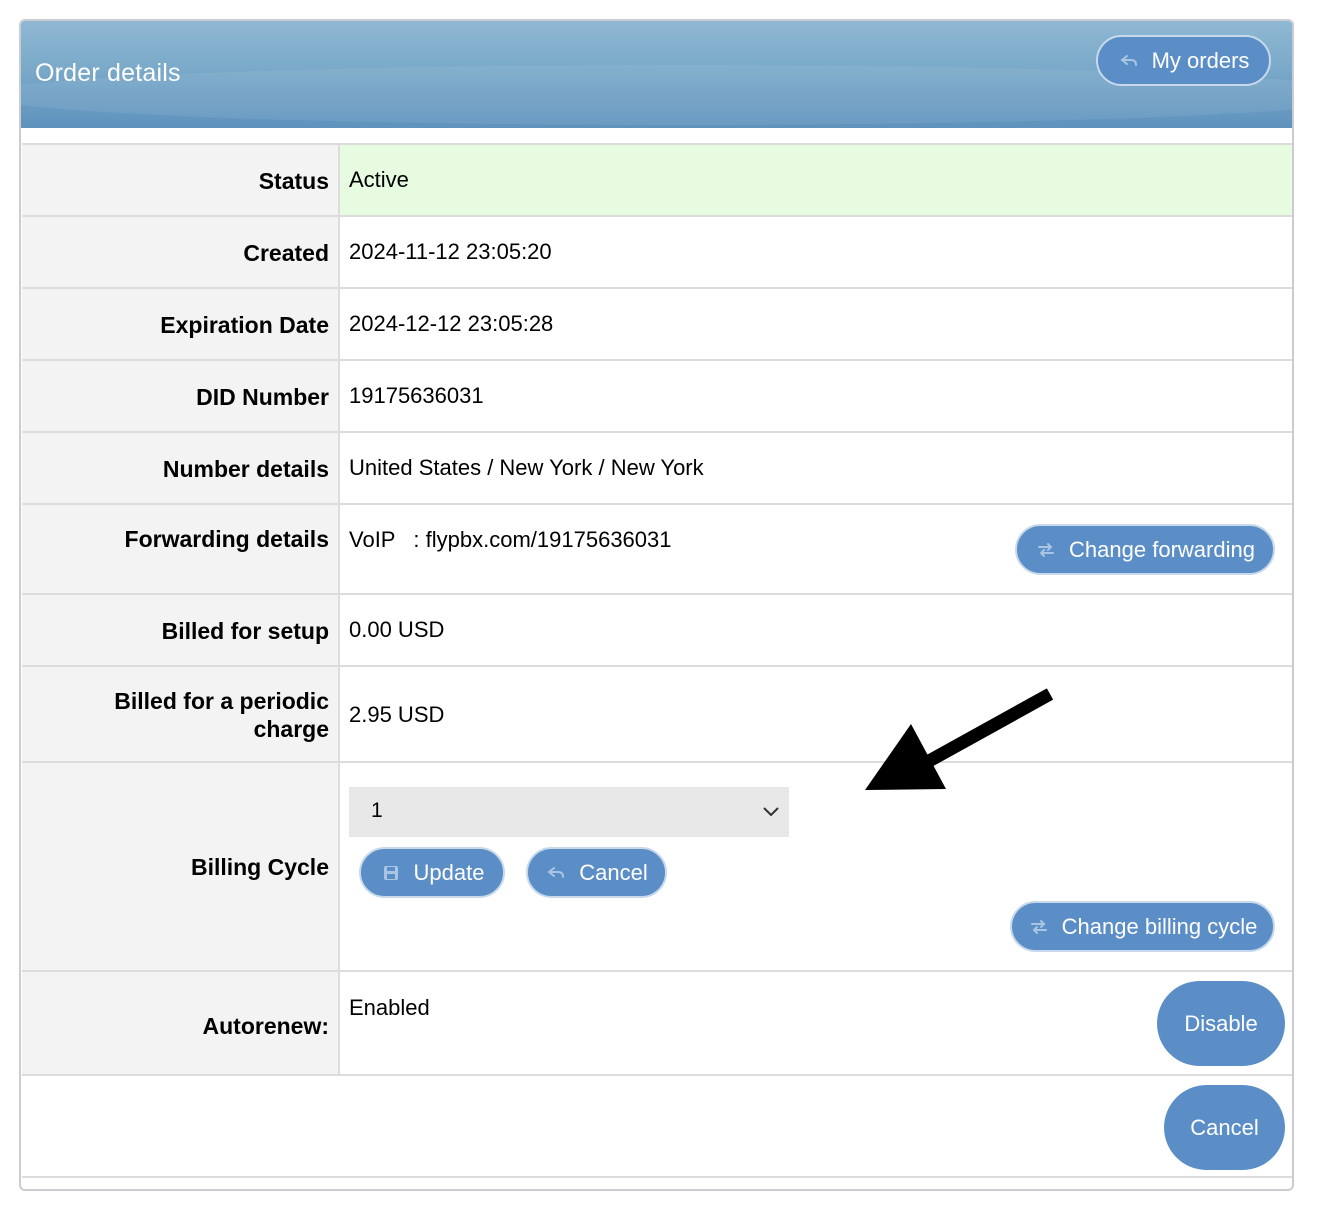 The height and width of the screenshot is (1220, 1318). Describe the element at coordinates (181, 252) in the screenshot. I see `row-label: Created` at that location.